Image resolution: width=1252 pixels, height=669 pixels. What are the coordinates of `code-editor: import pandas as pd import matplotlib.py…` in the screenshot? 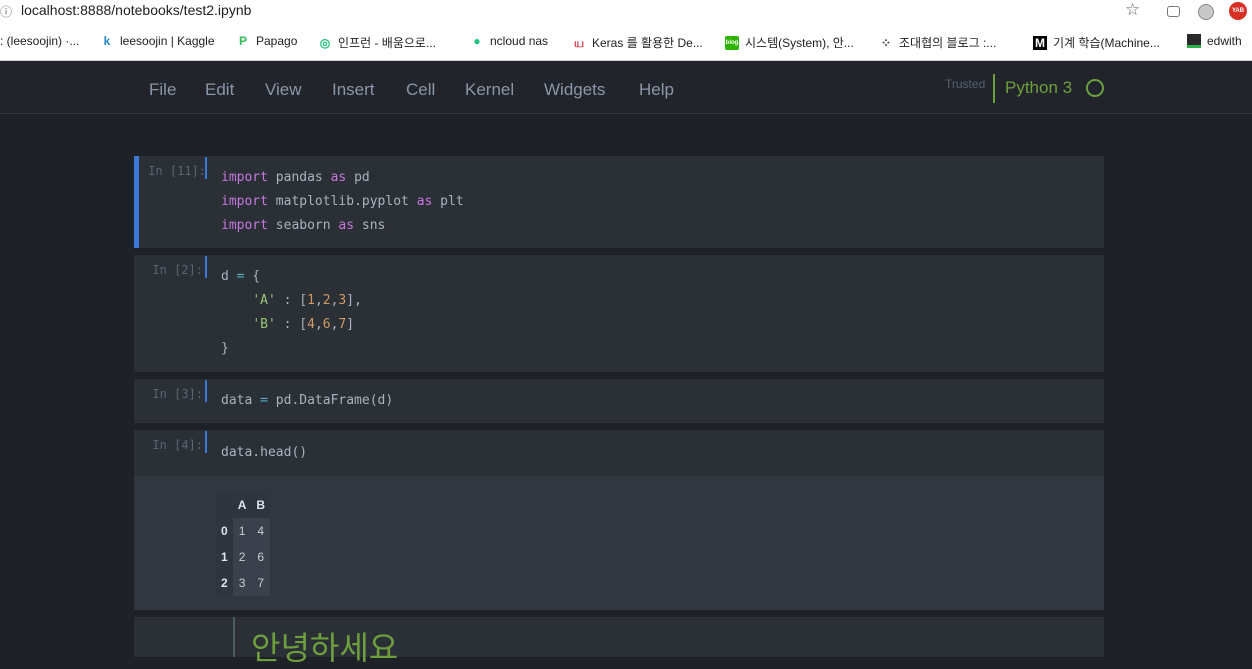 It's located at (342, 202).